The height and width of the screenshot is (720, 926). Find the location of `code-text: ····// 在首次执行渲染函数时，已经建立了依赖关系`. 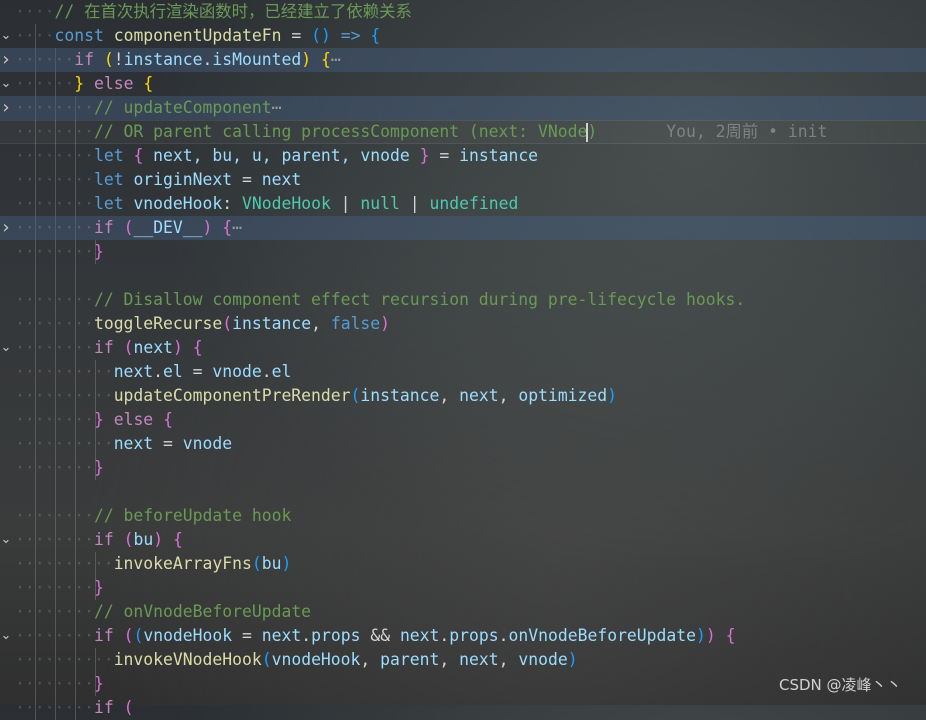

code-text: ····// 在首次执行渲染函数时，已经建立了依赖关系 is located at coordinates (213, 12).